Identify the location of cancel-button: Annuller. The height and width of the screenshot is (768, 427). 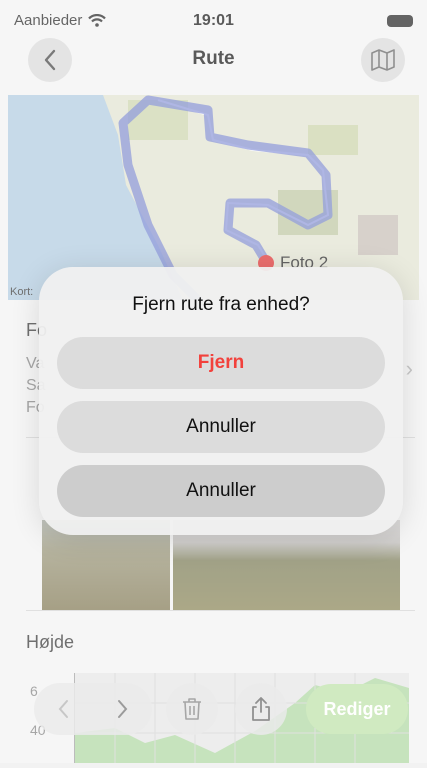
(221, 427).